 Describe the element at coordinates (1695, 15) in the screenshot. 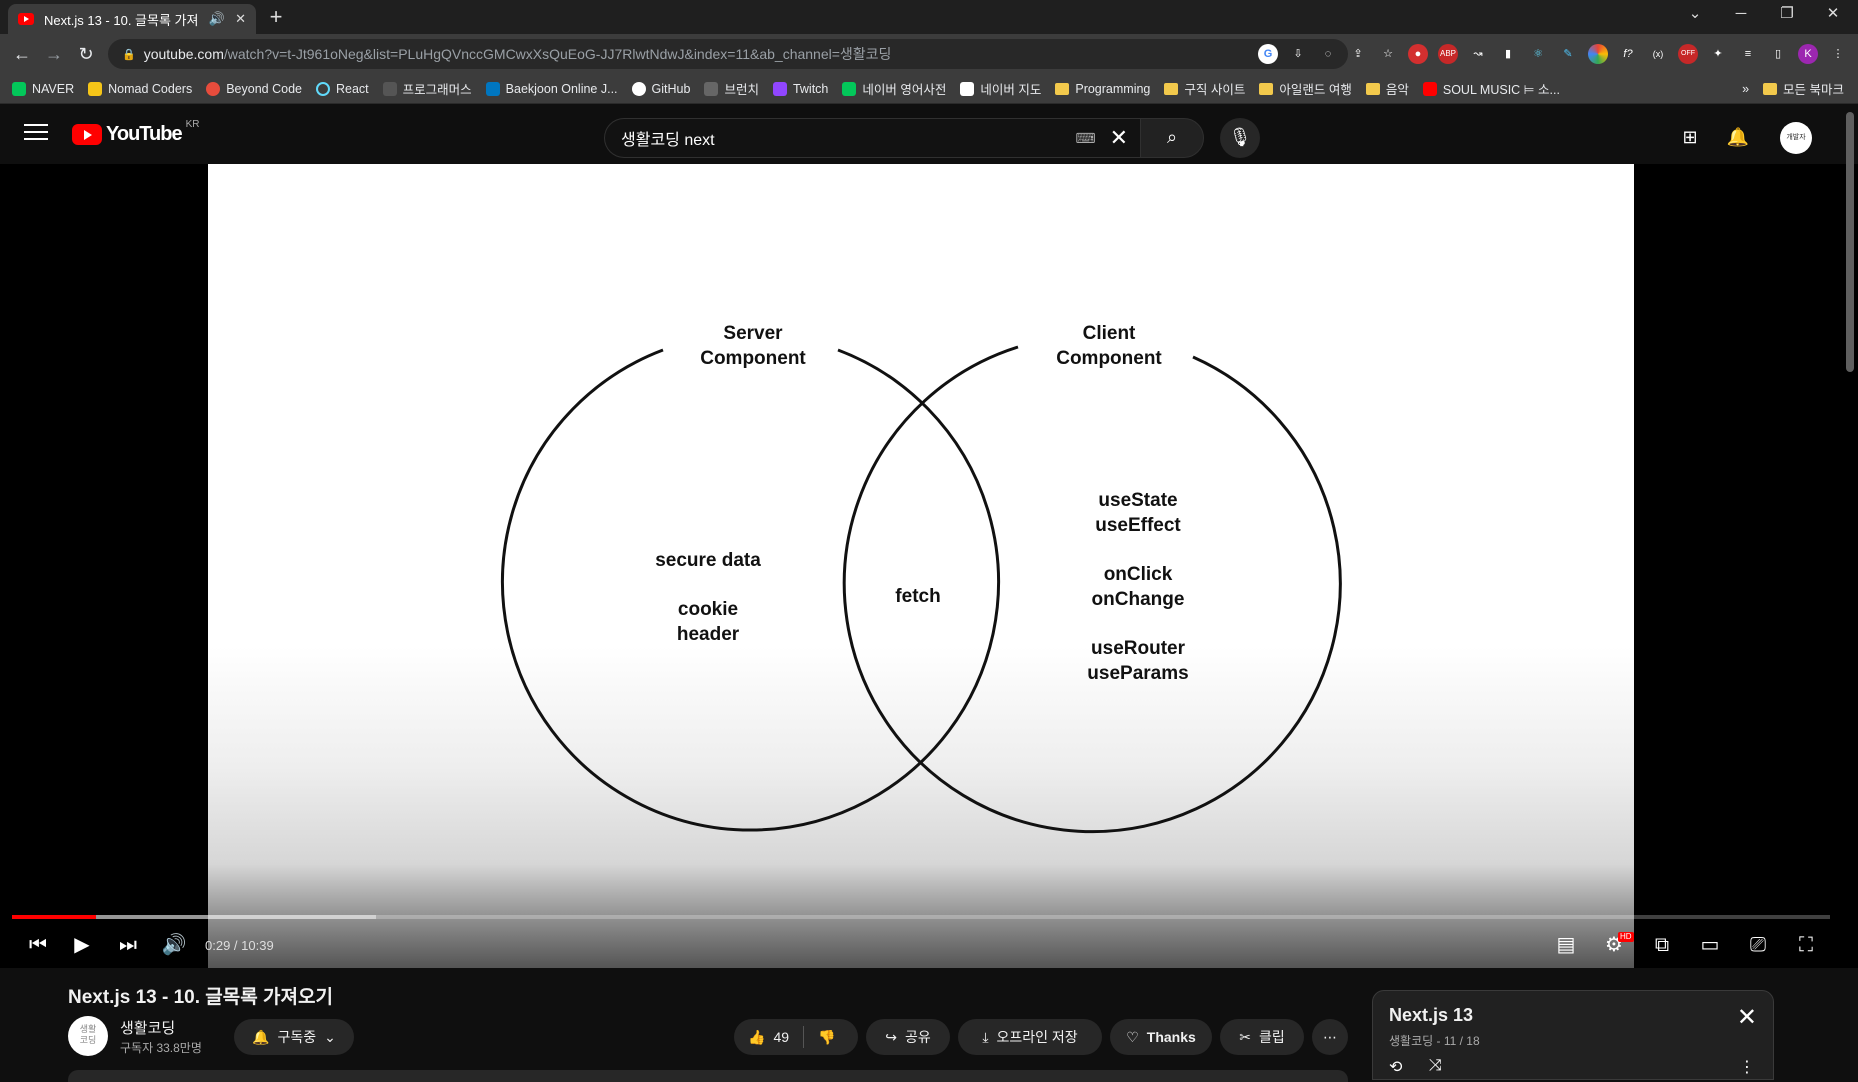

I see `tab-search-icon: ⌄` at that location.